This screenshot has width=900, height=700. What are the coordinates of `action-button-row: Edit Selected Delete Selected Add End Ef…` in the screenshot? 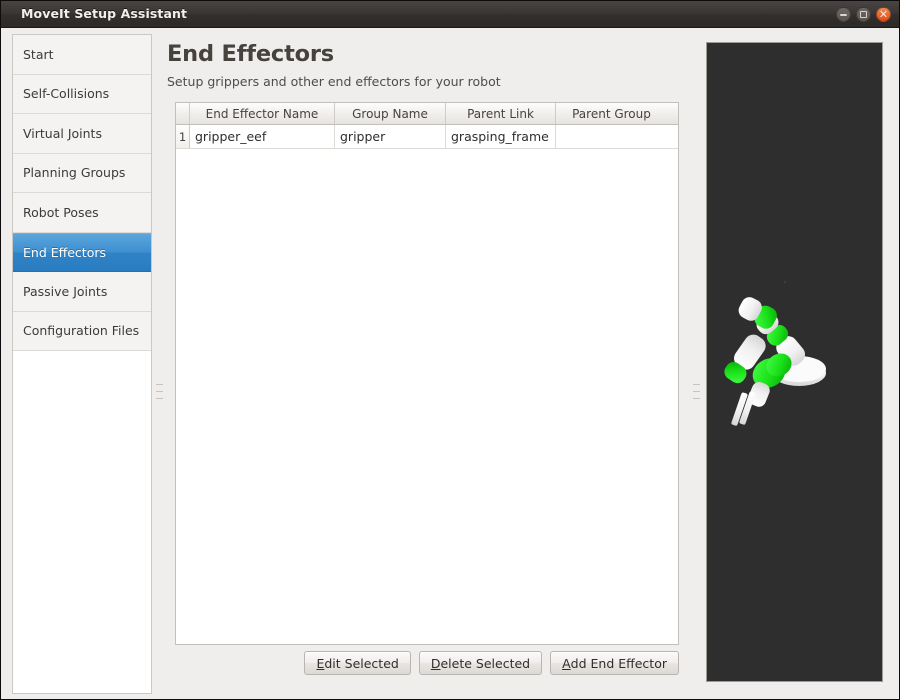 It's located at (427, 663).